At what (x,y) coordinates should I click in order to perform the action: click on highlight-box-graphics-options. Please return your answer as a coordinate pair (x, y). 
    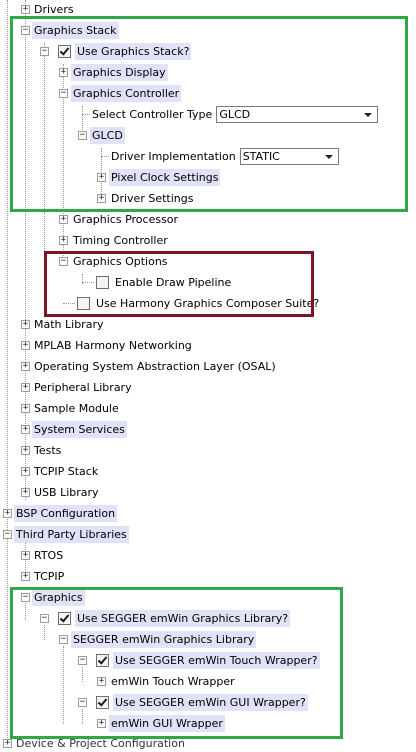
    Looking at the image, I should click on (179, 284).